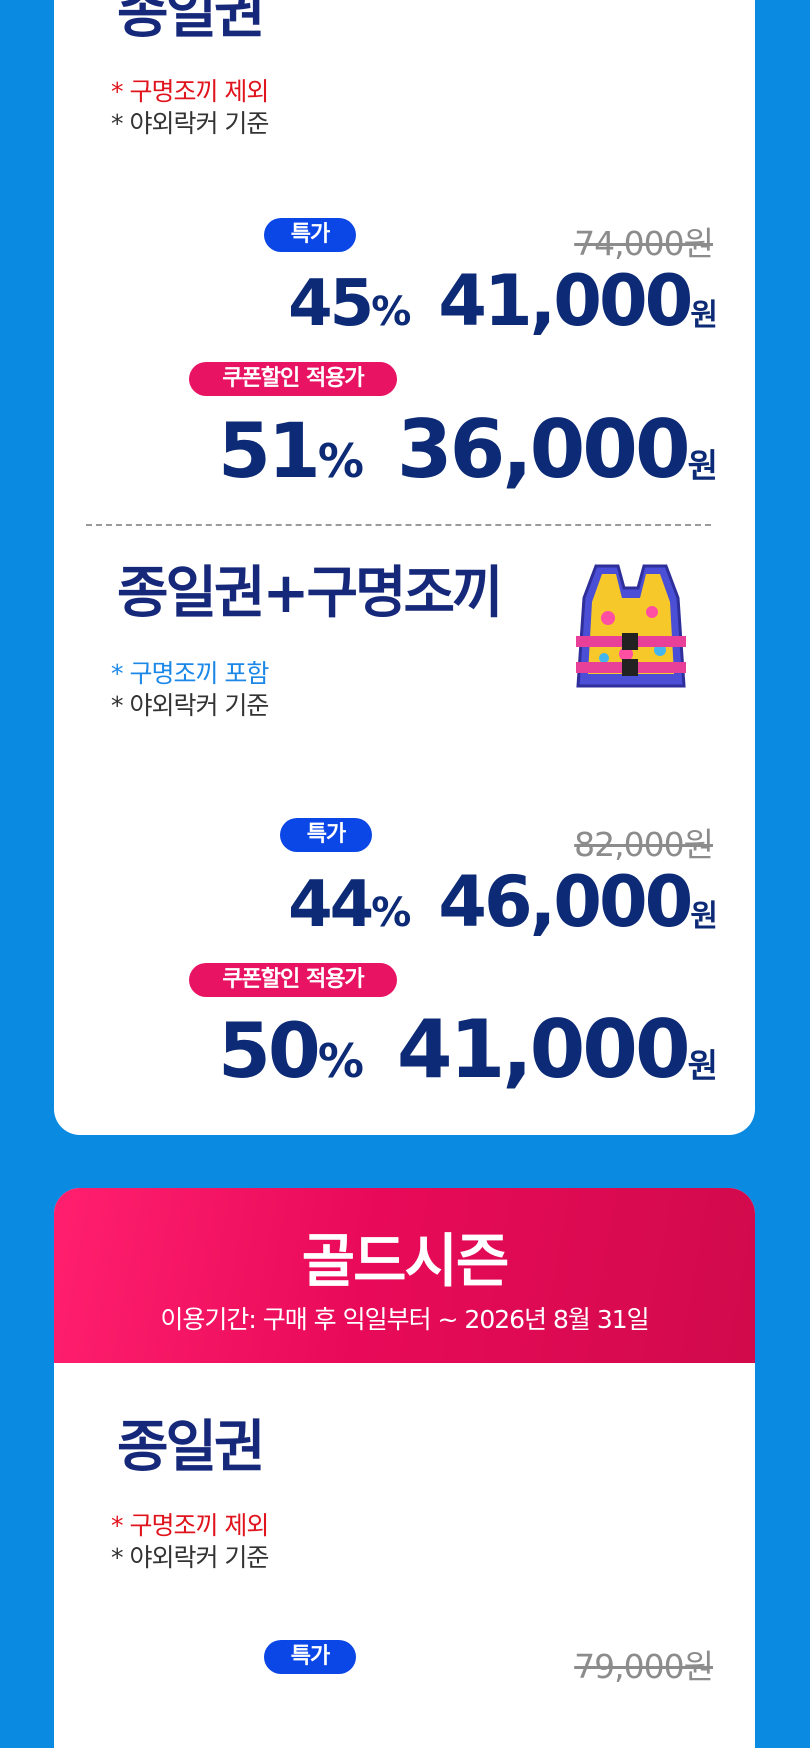 The image size is (810, 1748). I want to click on discount-percent: 44, so click(331, 905).